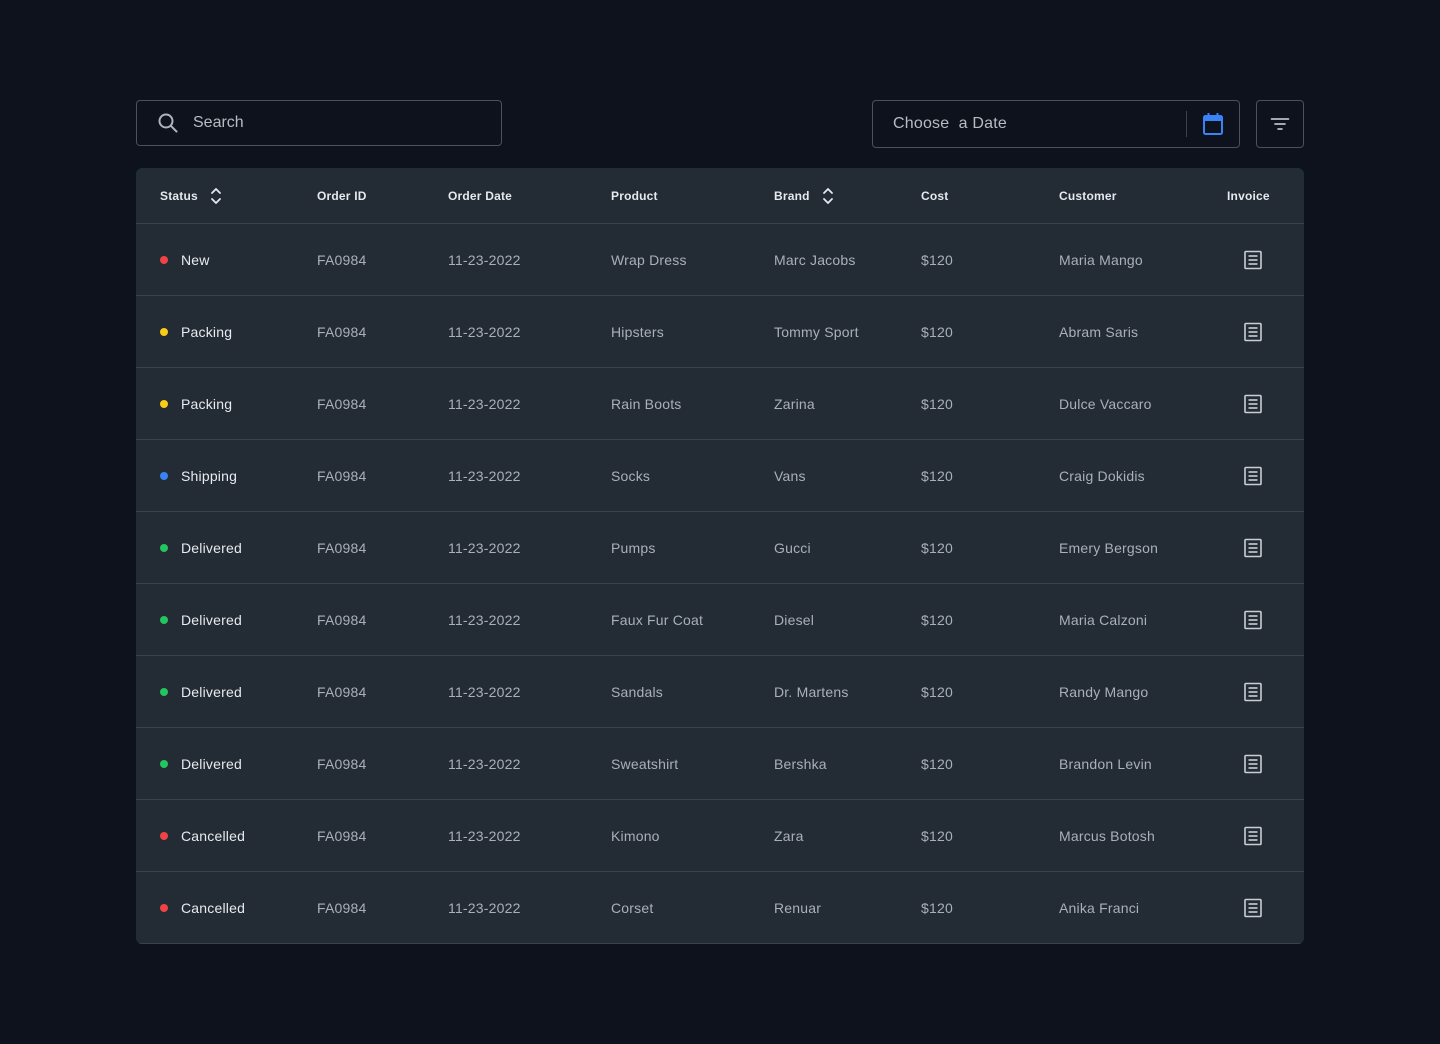 Image resolution: width=1440 pixels, height=1044 pixels. What do you see at coordinates (1105, 403) in the screenshot?
I see `customer-cell: Dulce Vaccaro` at bounding box center [1105, 403].